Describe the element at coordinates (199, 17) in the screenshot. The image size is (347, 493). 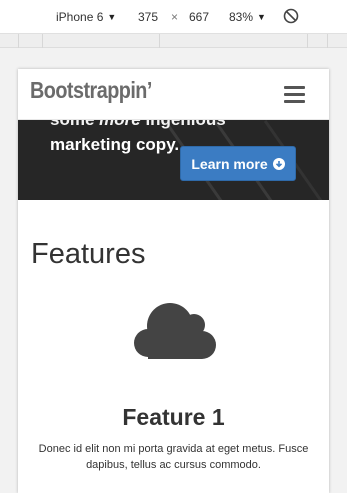
I see `height-input: 667` at that location.